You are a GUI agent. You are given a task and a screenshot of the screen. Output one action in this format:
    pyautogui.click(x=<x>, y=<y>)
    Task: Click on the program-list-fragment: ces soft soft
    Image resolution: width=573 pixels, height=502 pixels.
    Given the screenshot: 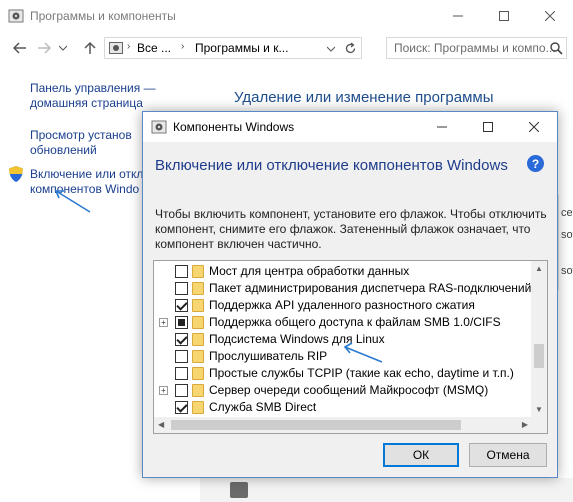 What is the action you would take?
    pyautogui.click(x=565, y=242)
    